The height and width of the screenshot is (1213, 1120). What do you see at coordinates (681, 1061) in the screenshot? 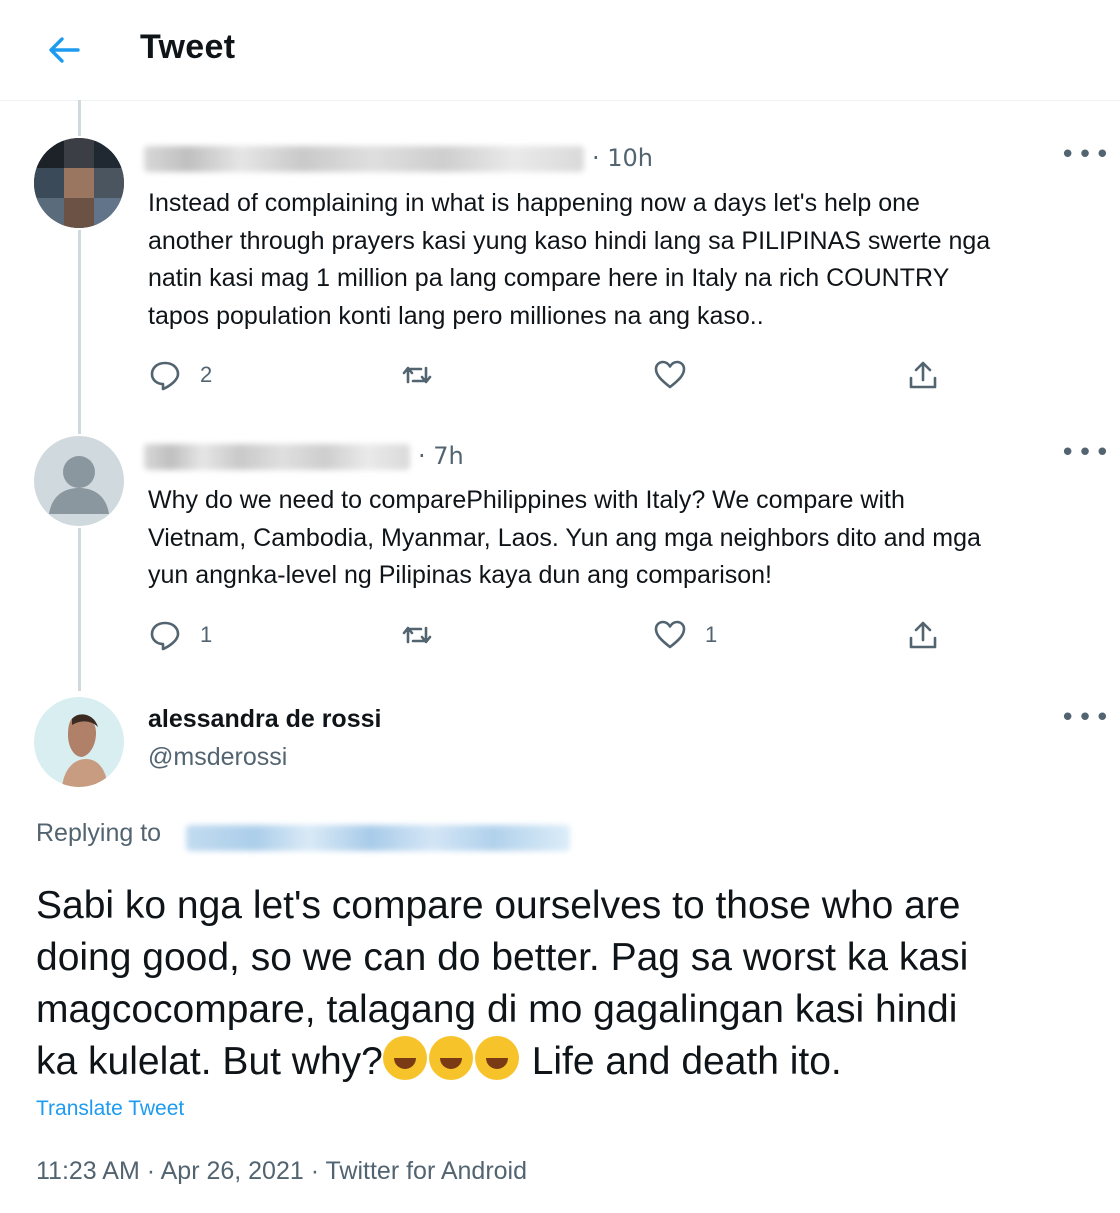
I see `text-segment: Life and death ito.` at bounding box center [681, 1061].